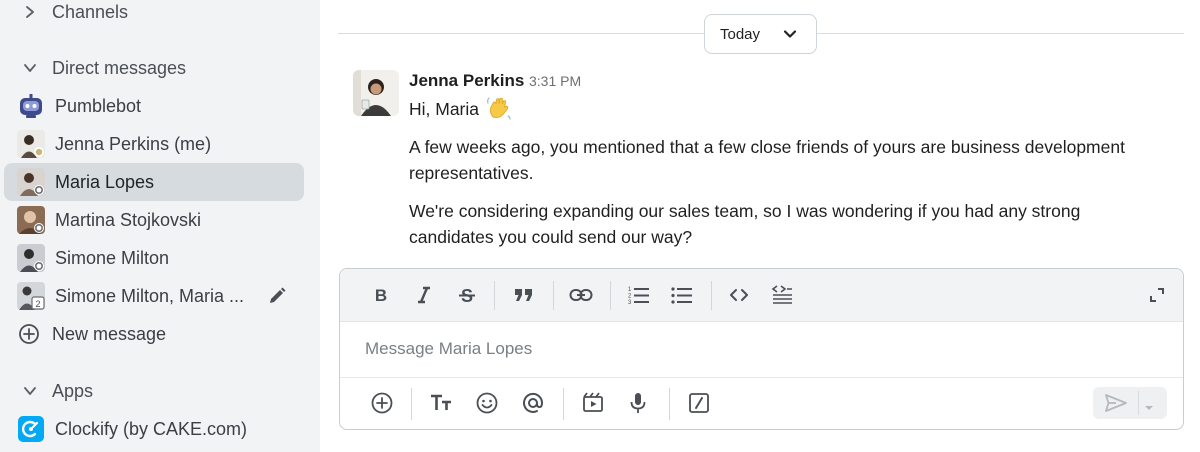  Describe the element at coordinates (444, 109) in the screenshot. I see `message-greeting: Hi, Maria` at that location.